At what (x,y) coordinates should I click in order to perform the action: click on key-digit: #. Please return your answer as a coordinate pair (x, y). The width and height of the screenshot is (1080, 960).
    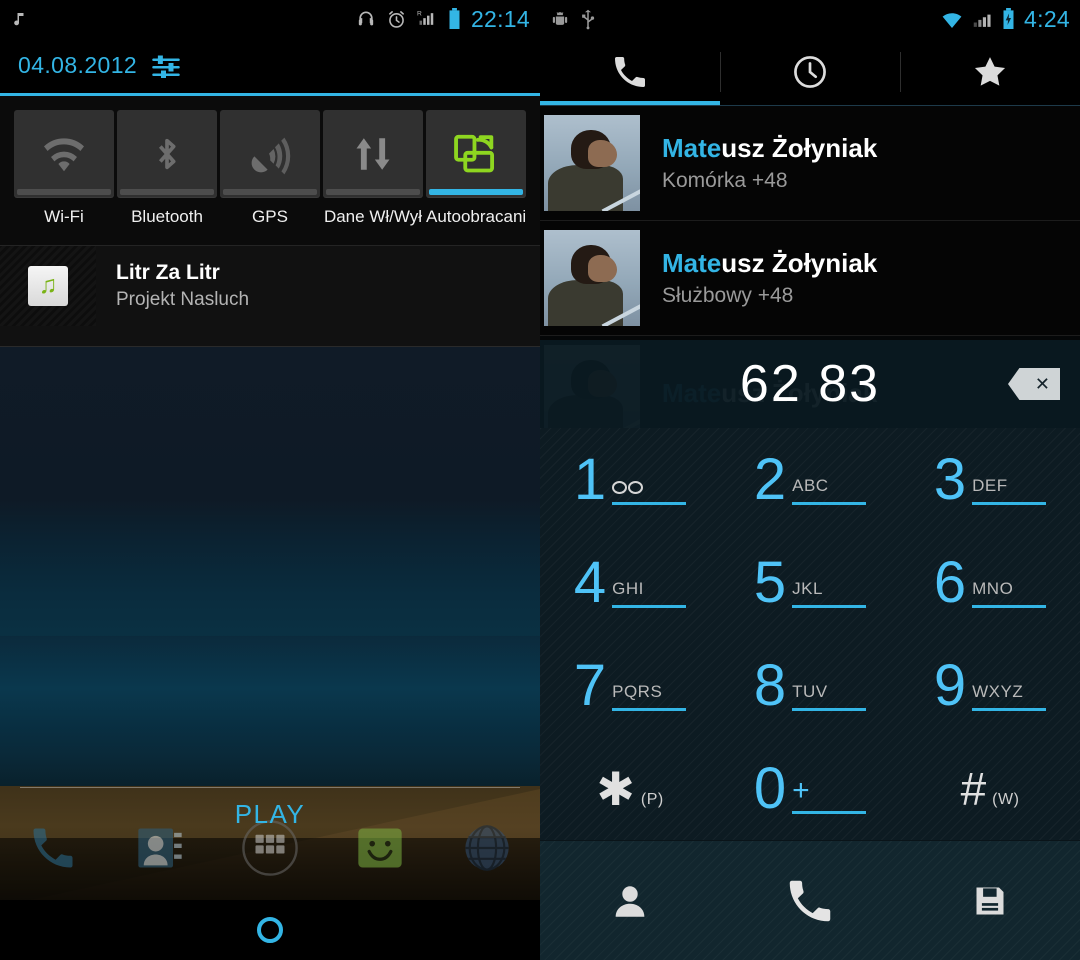
    Looking at the image, I should click on (973, 788).